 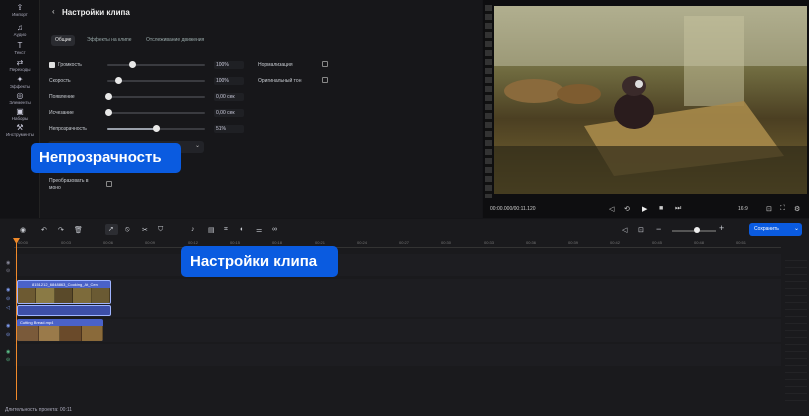 I want to click on ruler-tick: 00:42, so click(x=615, y=242).